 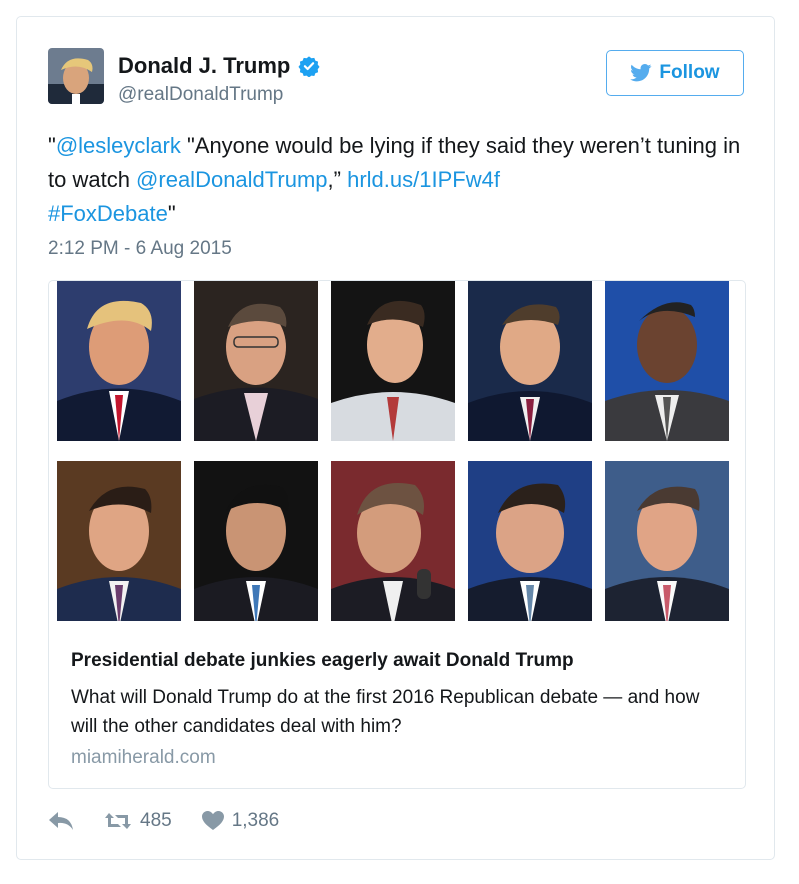 I want to click on like-button: 1,386, so click(x=240, y=821).